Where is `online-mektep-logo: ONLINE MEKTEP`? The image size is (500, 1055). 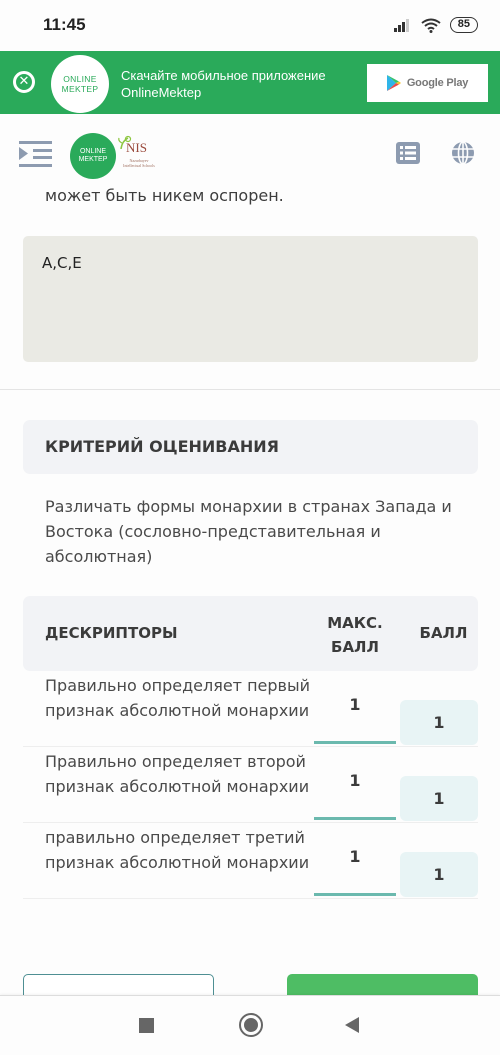 online-mektep-logo: ONLINE MEKTEP is located at coordinates (80, 84).